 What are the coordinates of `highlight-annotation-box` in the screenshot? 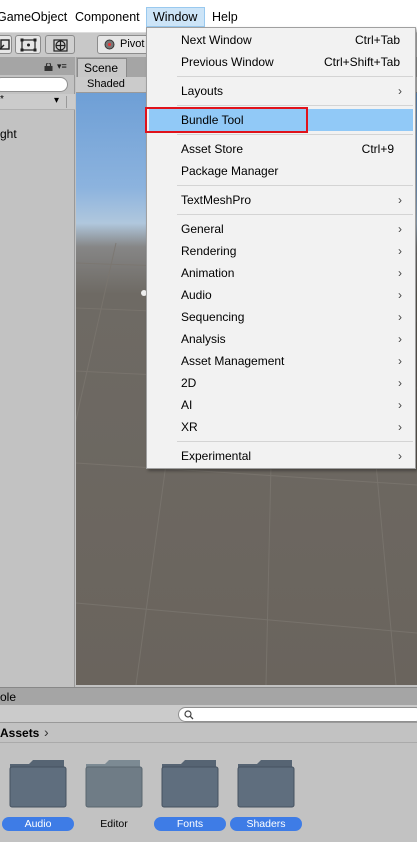 It's located at (226, 120).